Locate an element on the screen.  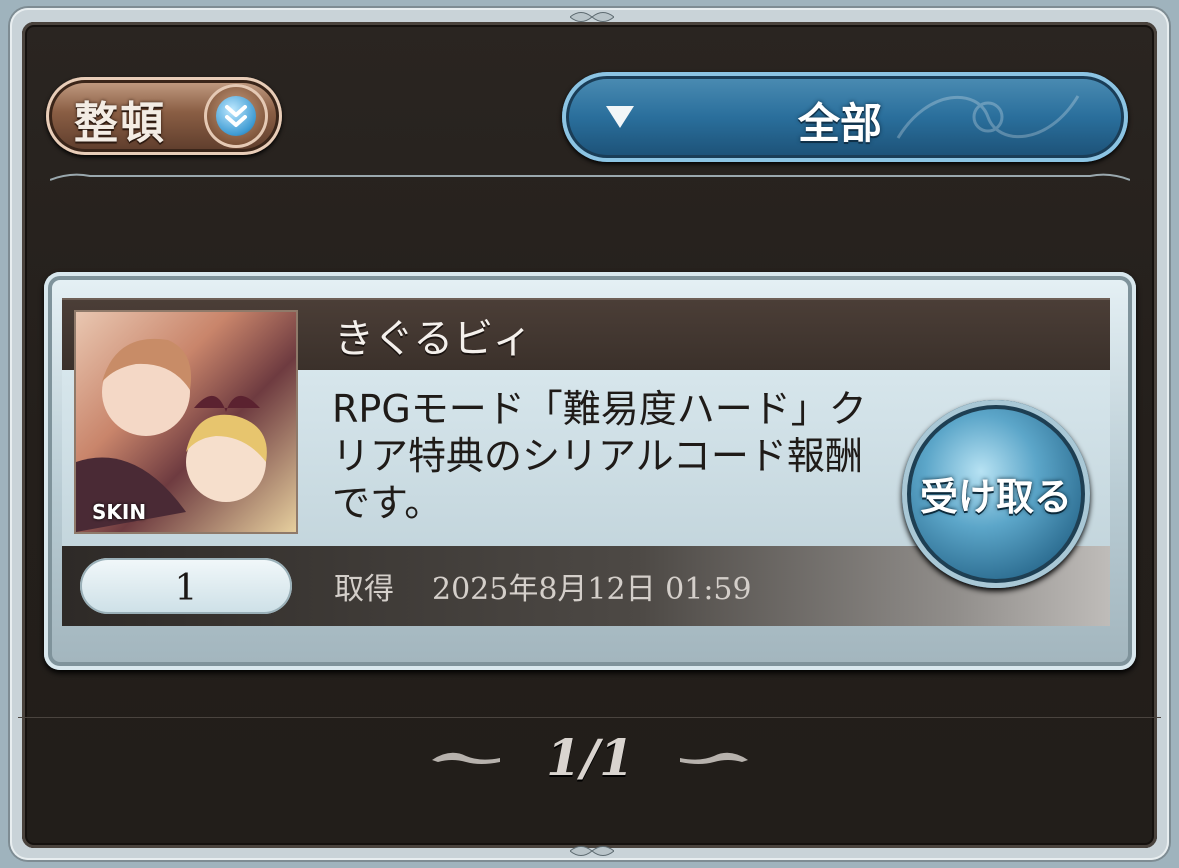
receive-button: 受け取る is located at coordinates (996, 494).